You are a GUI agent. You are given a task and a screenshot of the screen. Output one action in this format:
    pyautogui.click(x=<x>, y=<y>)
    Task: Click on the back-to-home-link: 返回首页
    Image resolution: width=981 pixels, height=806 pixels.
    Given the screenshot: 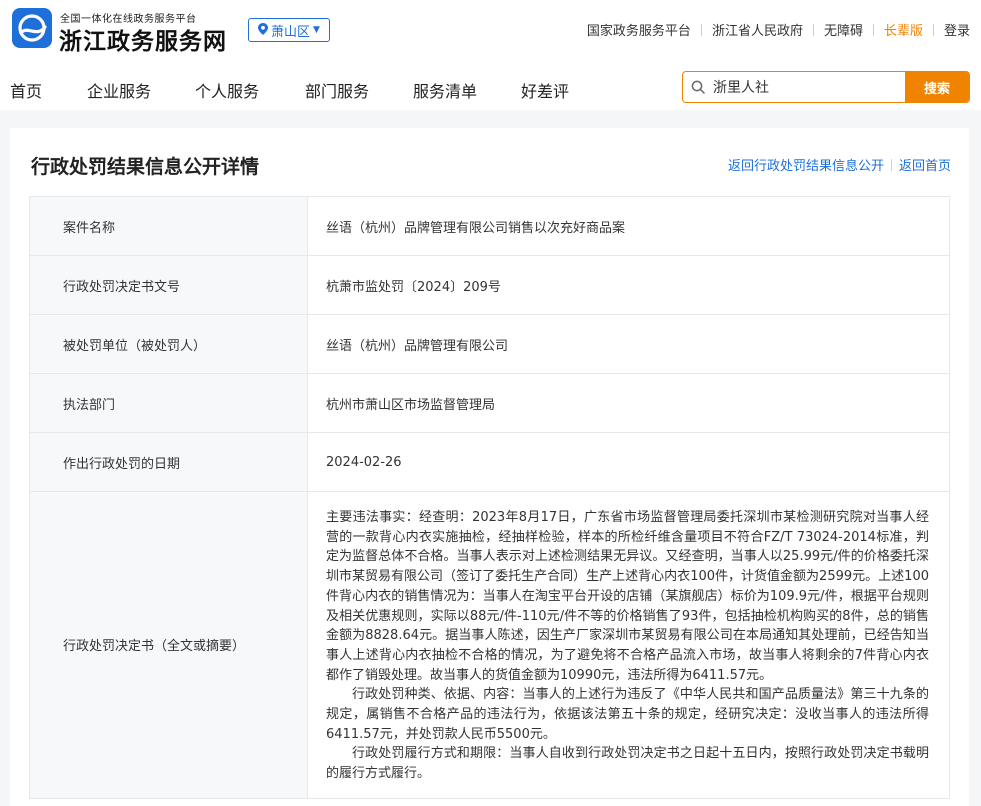 What is the action you would take?
    pyautogui.click(x=925, y=164)
    